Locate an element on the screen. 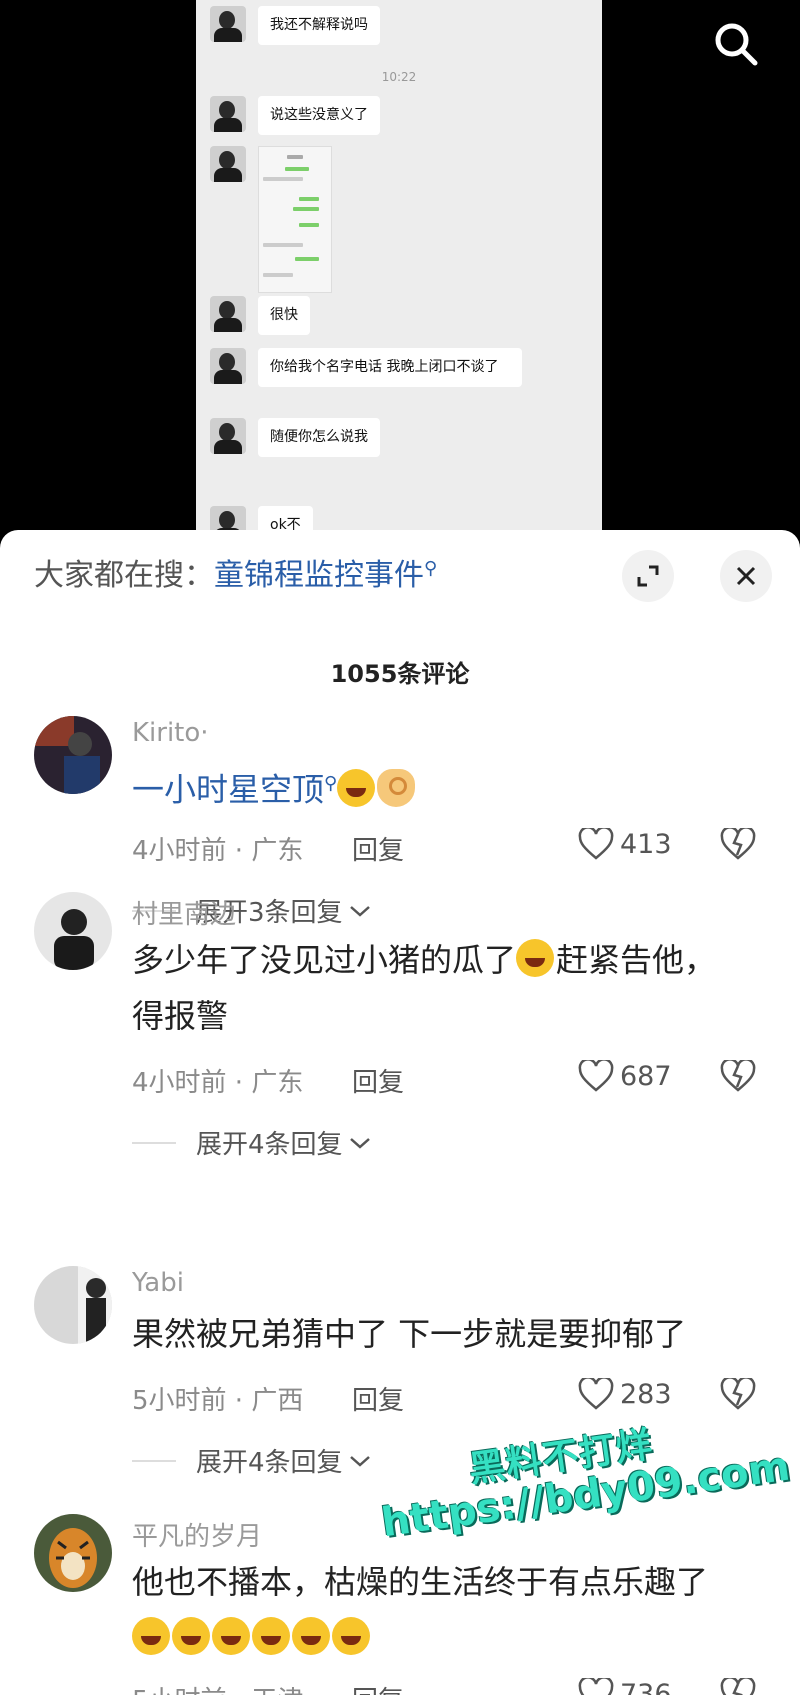  chat-message: 你给我个名字电话 我晚上闭口不谈了 is located at coordinates (366, 367).